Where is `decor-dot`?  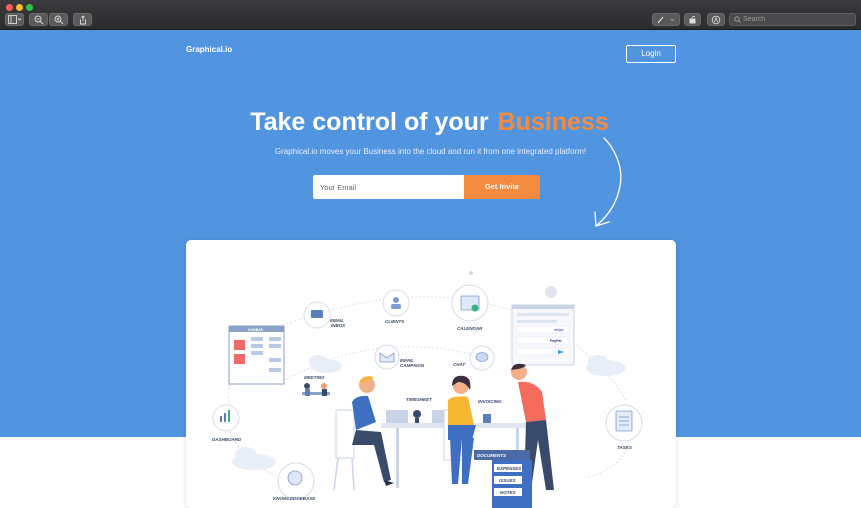
decor-dot is located at coordinates (551, 292).